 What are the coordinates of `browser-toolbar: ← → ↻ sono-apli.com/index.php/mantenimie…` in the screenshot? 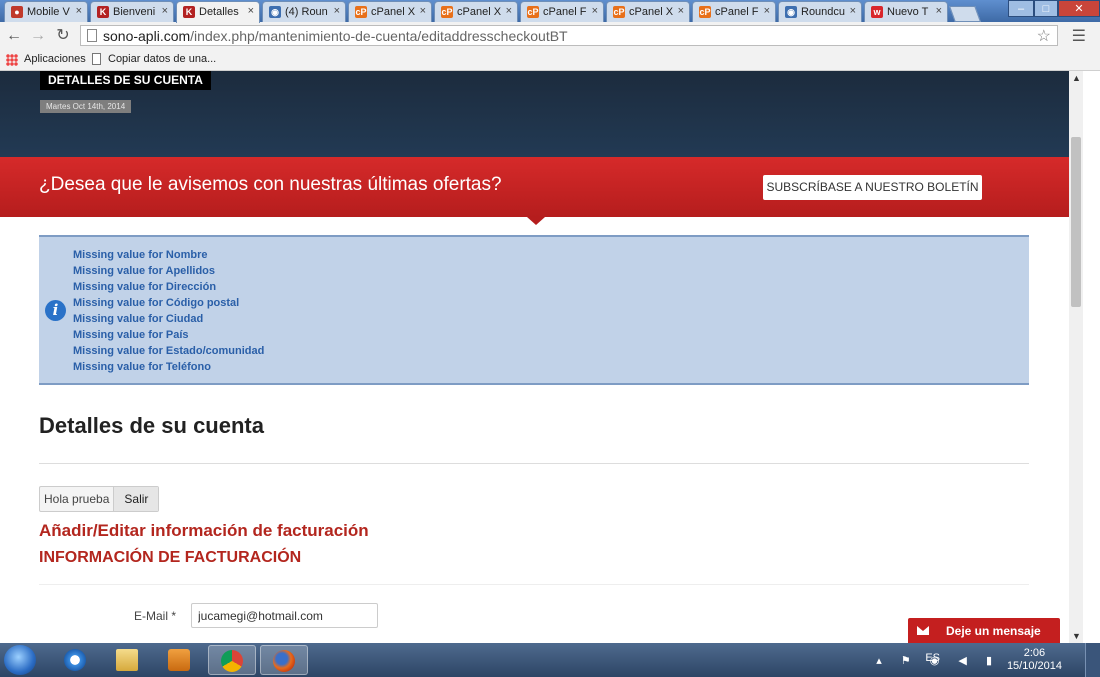 It's located at (550, 36).